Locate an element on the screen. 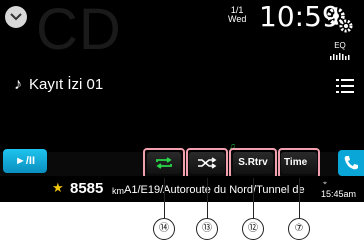 The height and width of the screenshot is (244, 364). settings-button is located at coordinates (340, 22).